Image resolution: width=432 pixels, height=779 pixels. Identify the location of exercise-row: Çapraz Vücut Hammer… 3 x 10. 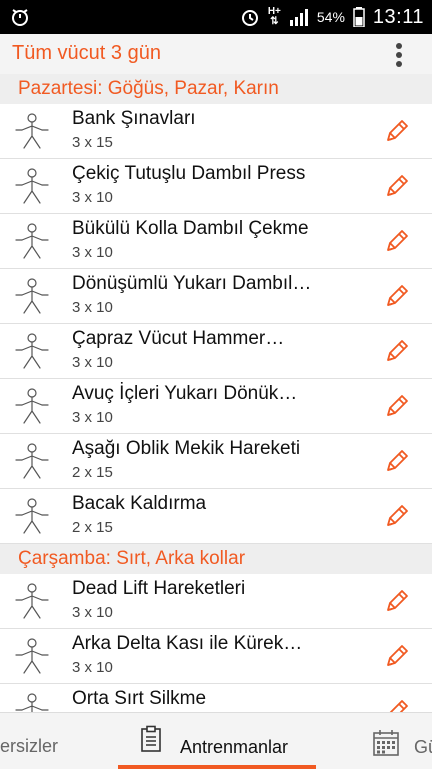
(216, 351).